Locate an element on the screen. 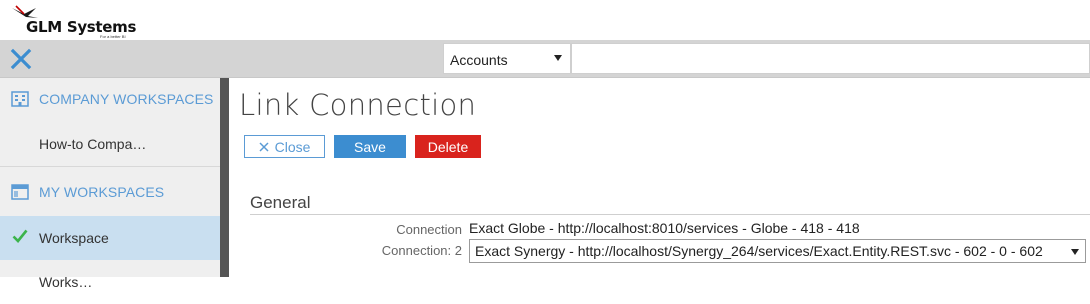  close-button: Close is located at coordinates (284, 146).